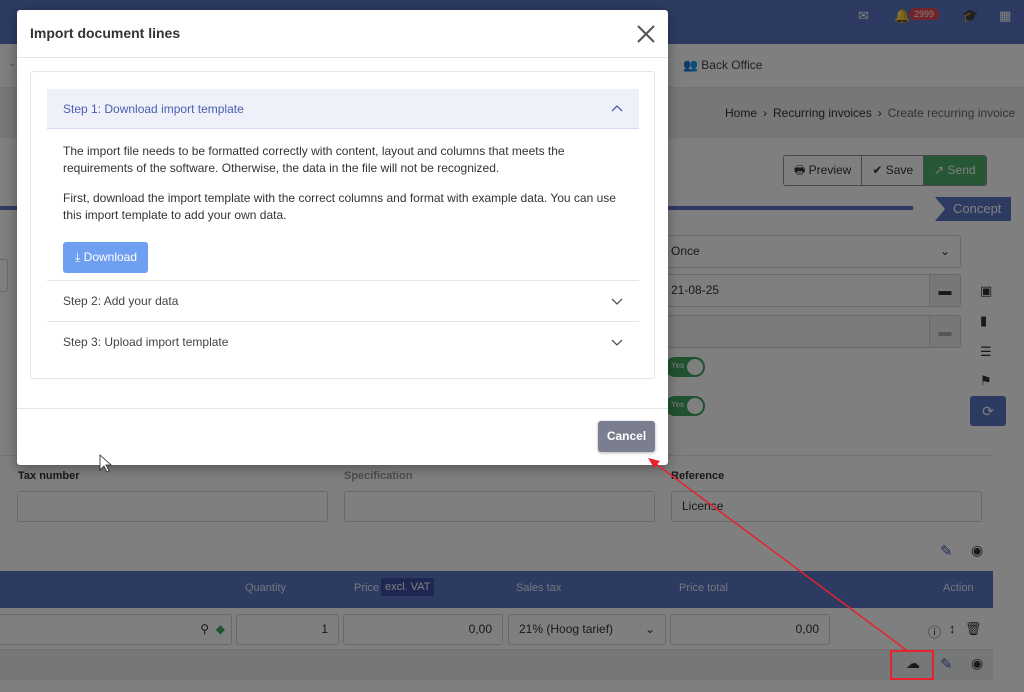  I want to click on download-icon: ⤓, so click(78, 257).